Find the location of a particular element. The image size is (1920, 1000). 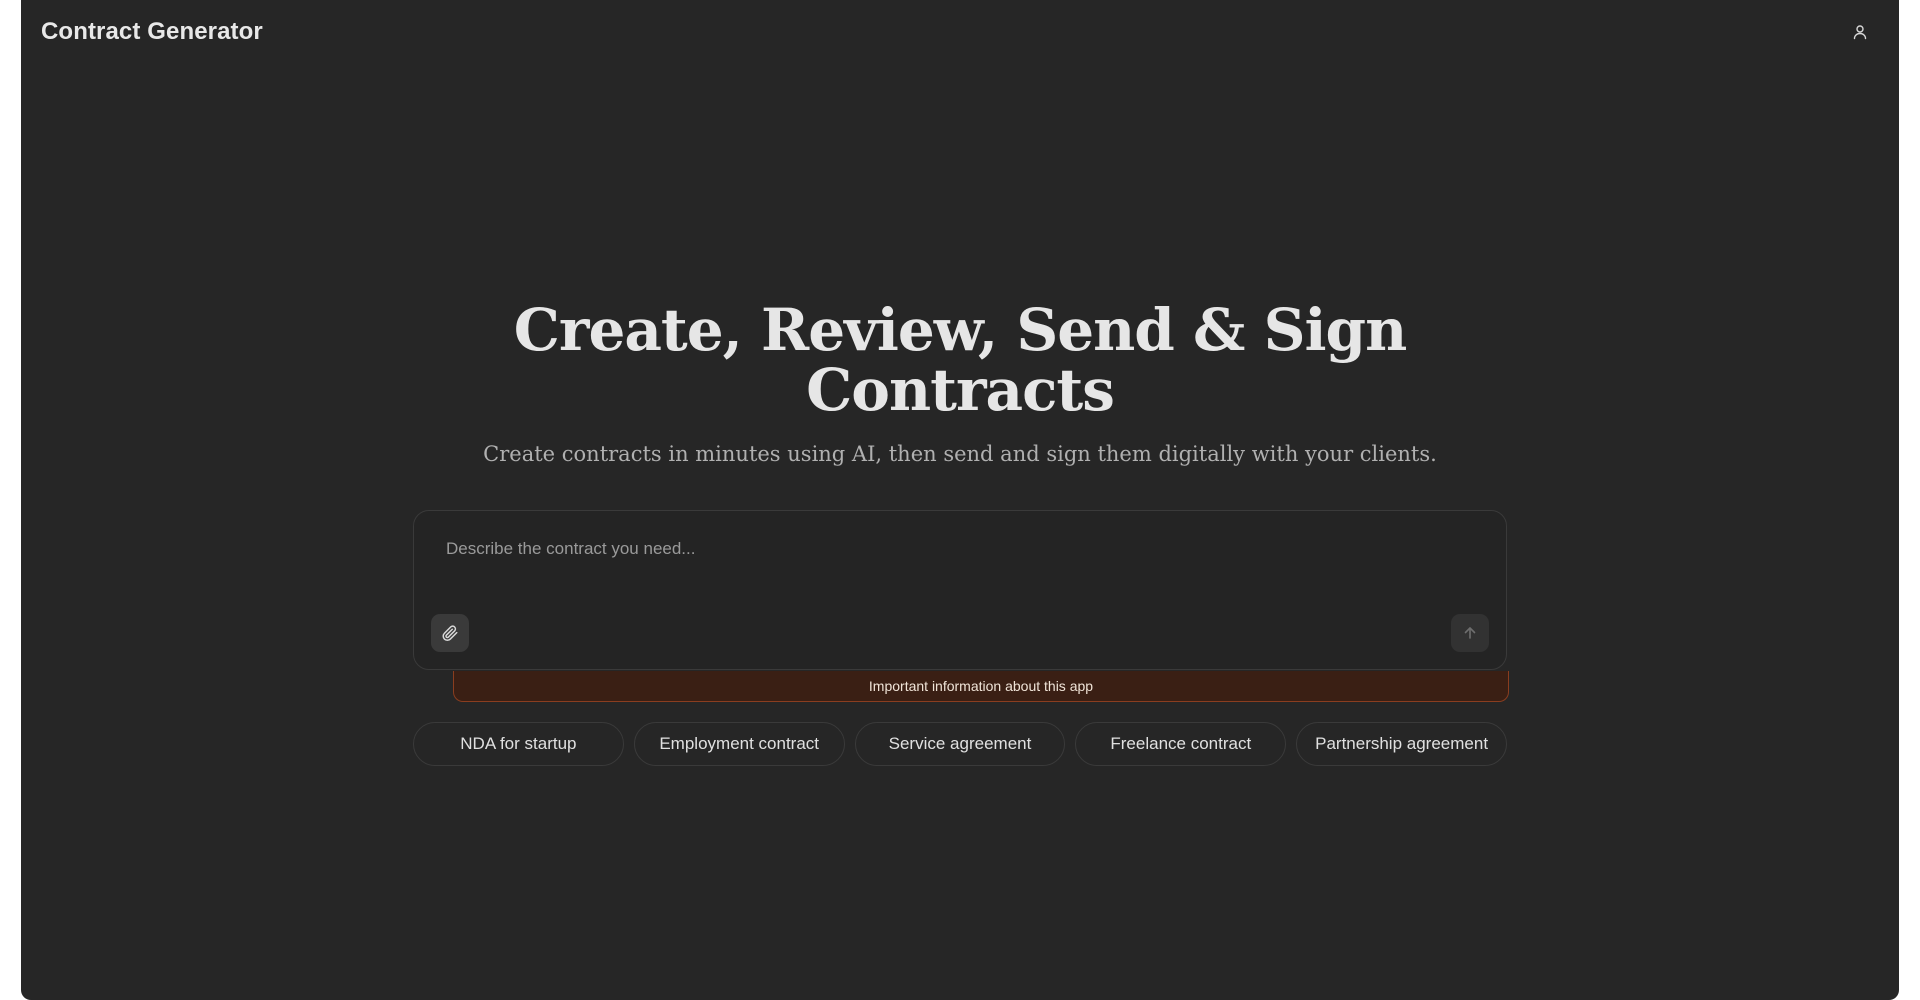

arrow-up-icon is located at coordinates (1470, 633).